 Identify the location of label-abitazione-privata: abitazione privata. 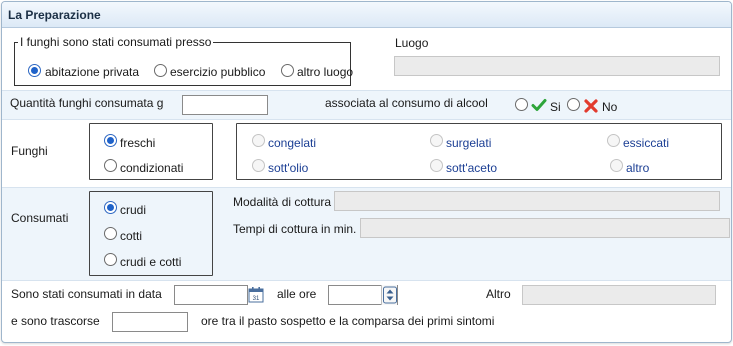
(92, 72).